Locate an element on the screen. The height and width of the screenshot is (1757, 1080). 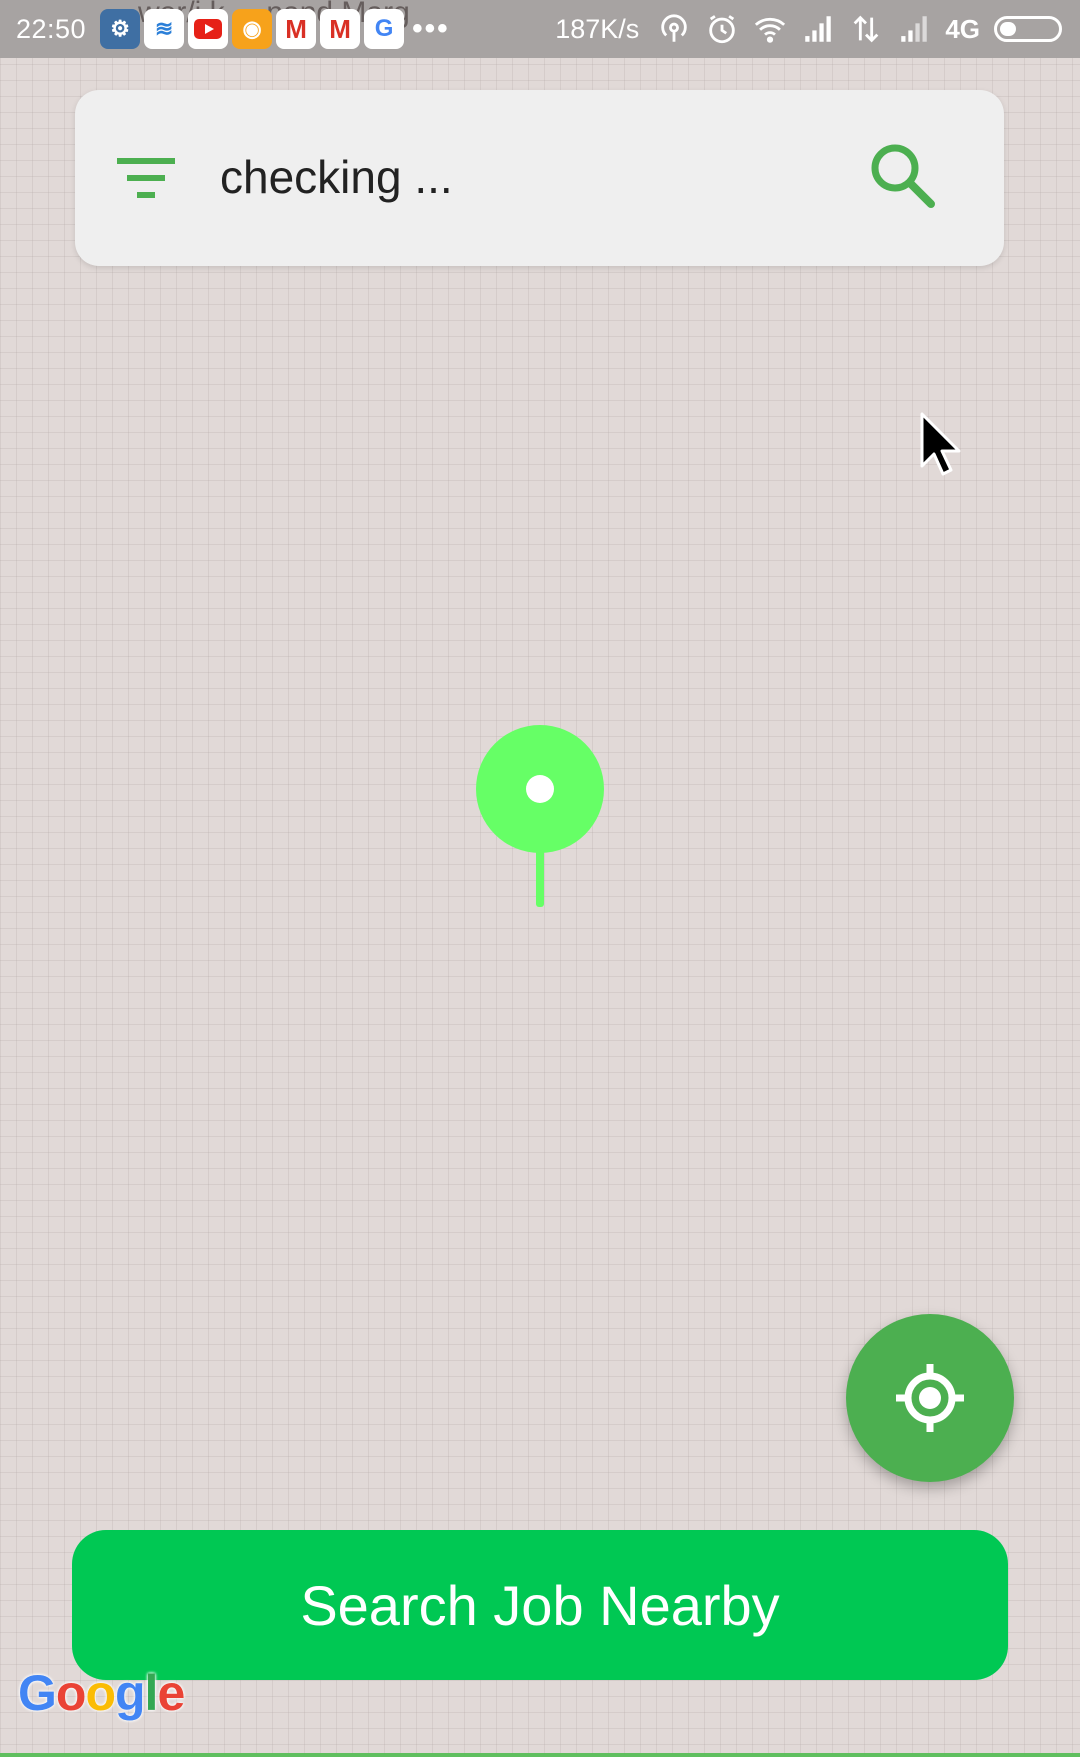
more-notifications-indicator: ••• is located at coordinates (431, 28).